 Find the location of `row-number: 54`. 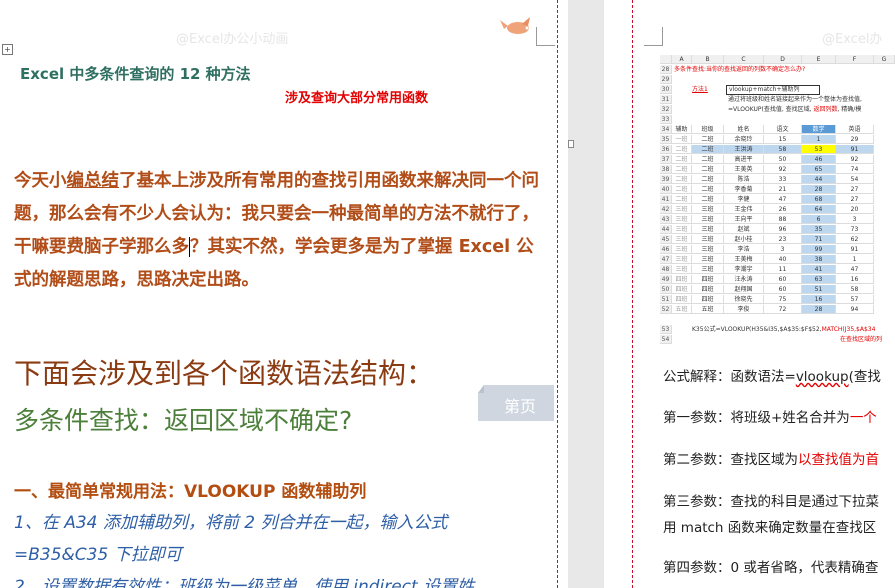

row-number: 54 is located at coordinates (666, 339).